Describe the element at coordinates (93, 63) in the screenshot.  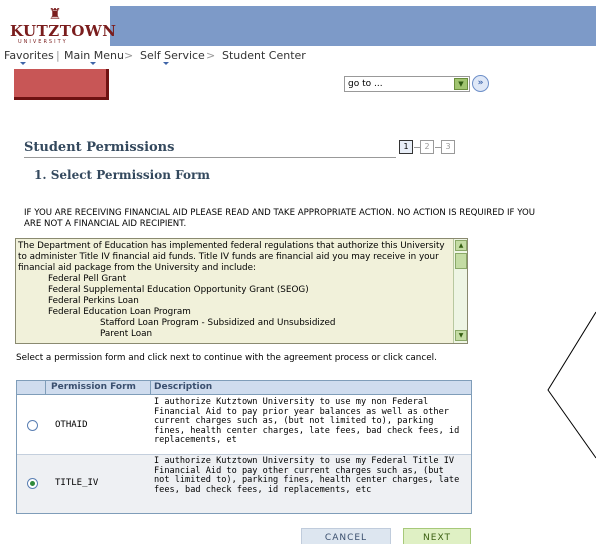
I see `main-menu-dropdown-icon` at that location.